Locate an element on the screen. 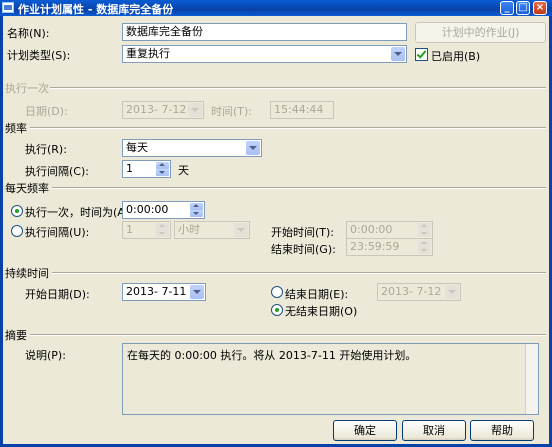 Image resolution: width=552 pixels, height=447 pixels. occurs-select: 每天 is located at coordinates (192, 148).